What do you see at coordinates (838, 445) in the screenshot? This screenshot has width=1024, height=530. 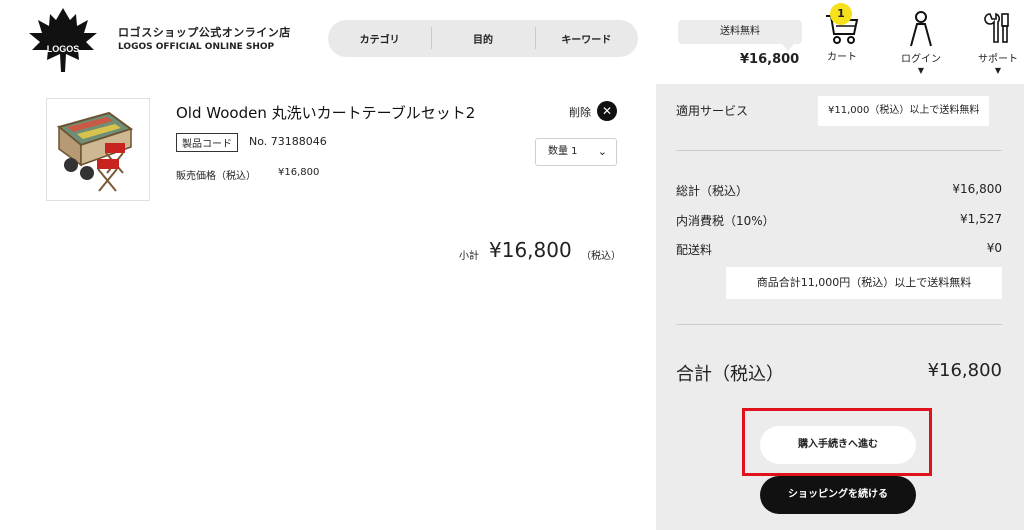 I see `checkout-button: 購入手続きへ進む` at bounding box center [838, 445].